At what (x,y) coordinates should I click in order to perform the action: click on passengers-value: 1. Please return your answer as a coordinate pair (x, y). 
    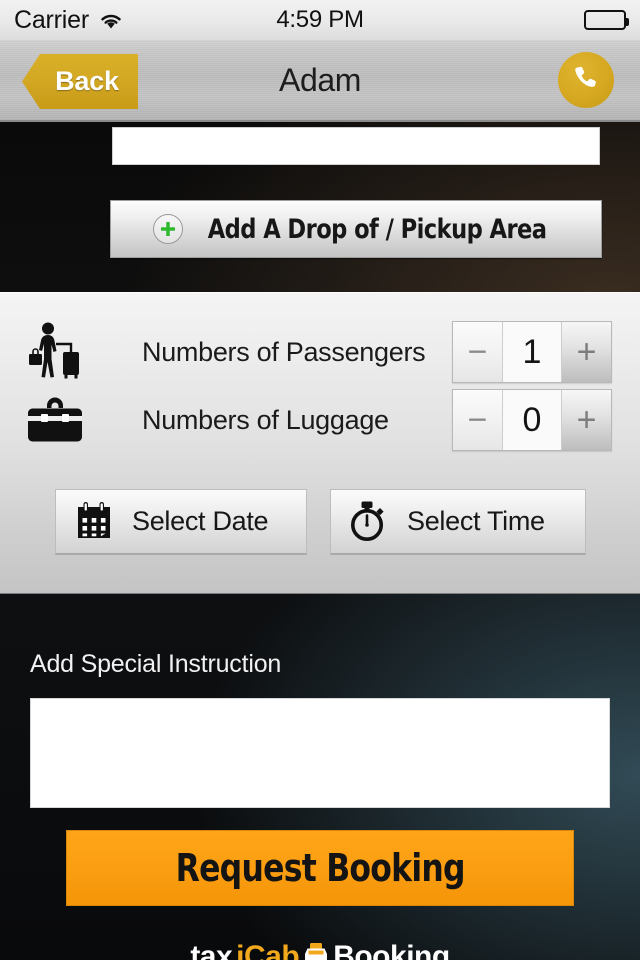
    Looking at the image, I should click on (532, 352).